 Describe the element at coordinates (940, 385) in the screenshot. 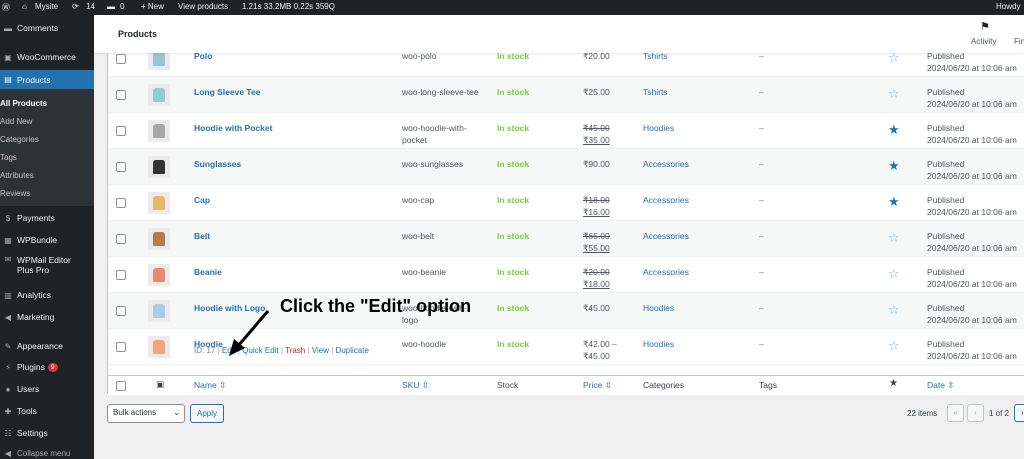

I see `sort-by-date: Date ⇳` at that location.